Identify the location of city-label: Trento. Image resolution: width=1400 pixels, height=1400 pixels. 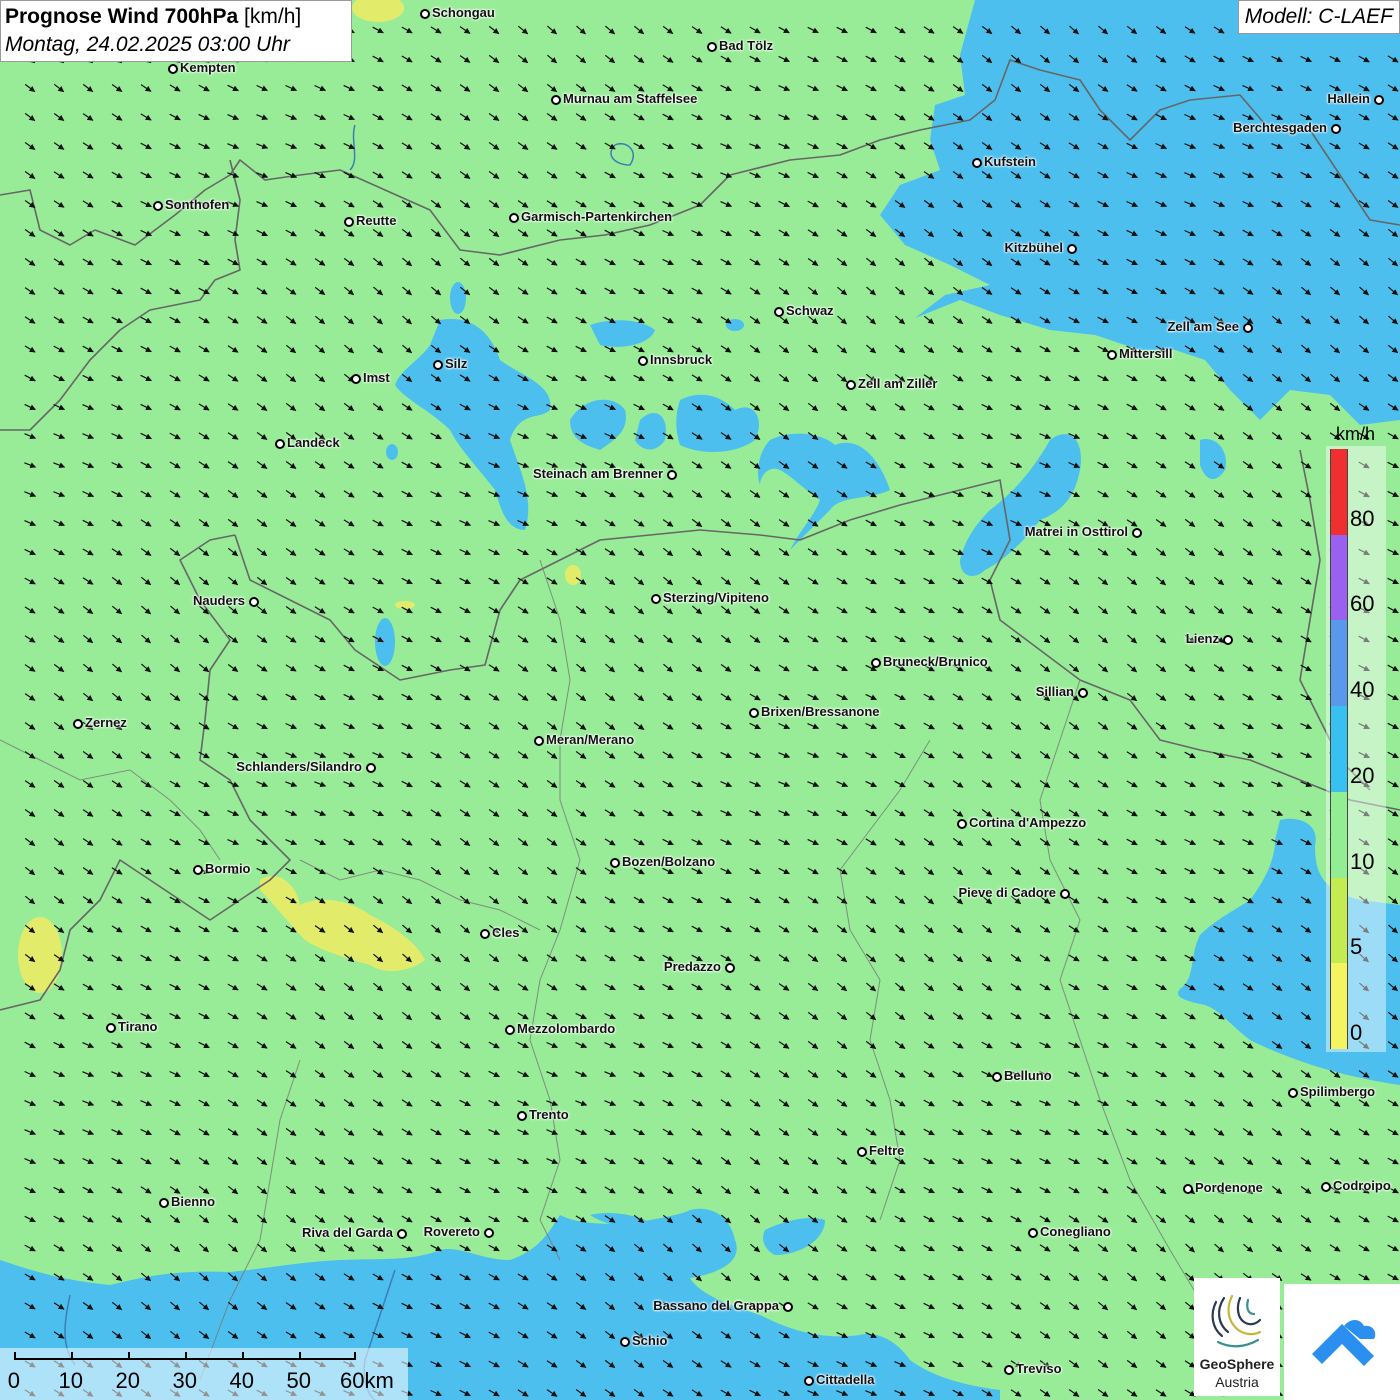
(549, 1114).